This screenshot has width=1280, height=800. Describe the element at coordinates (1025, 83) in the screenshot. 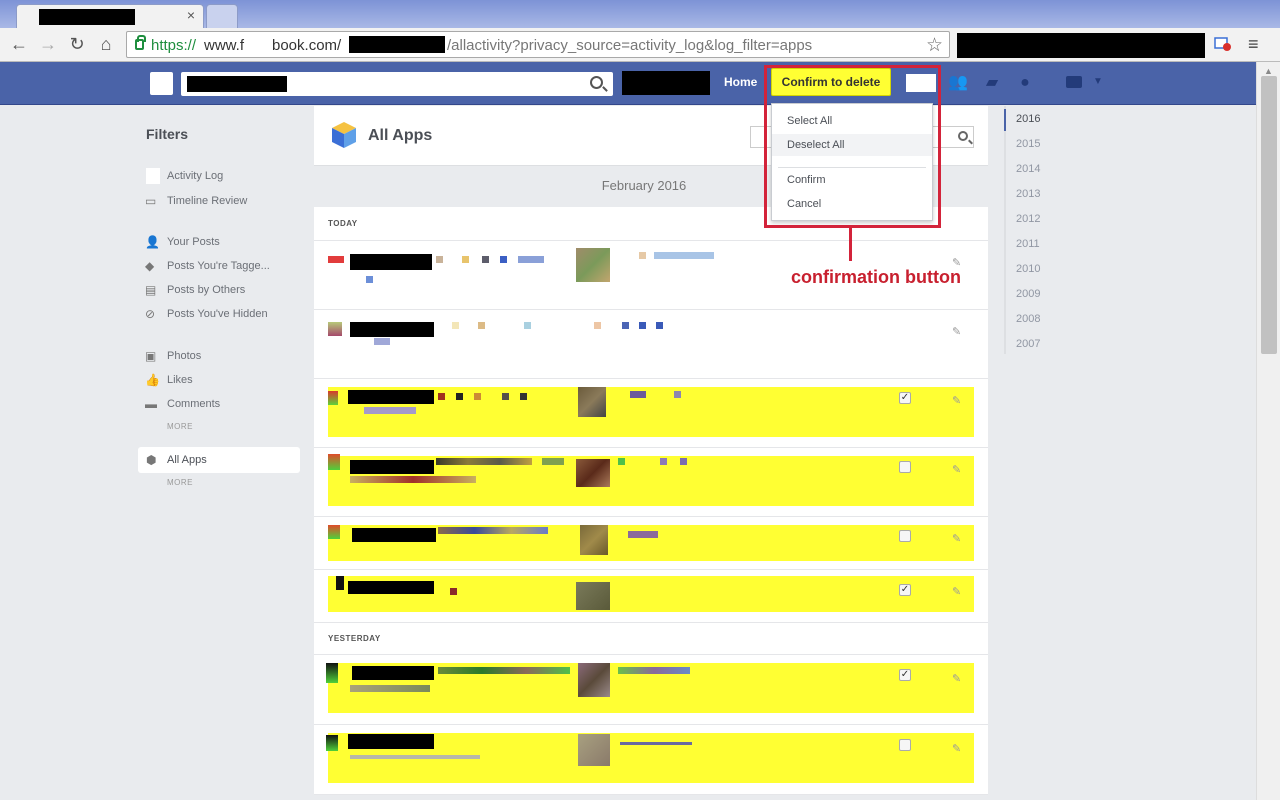

I see `notifications-globe-icon: ●` at that location.